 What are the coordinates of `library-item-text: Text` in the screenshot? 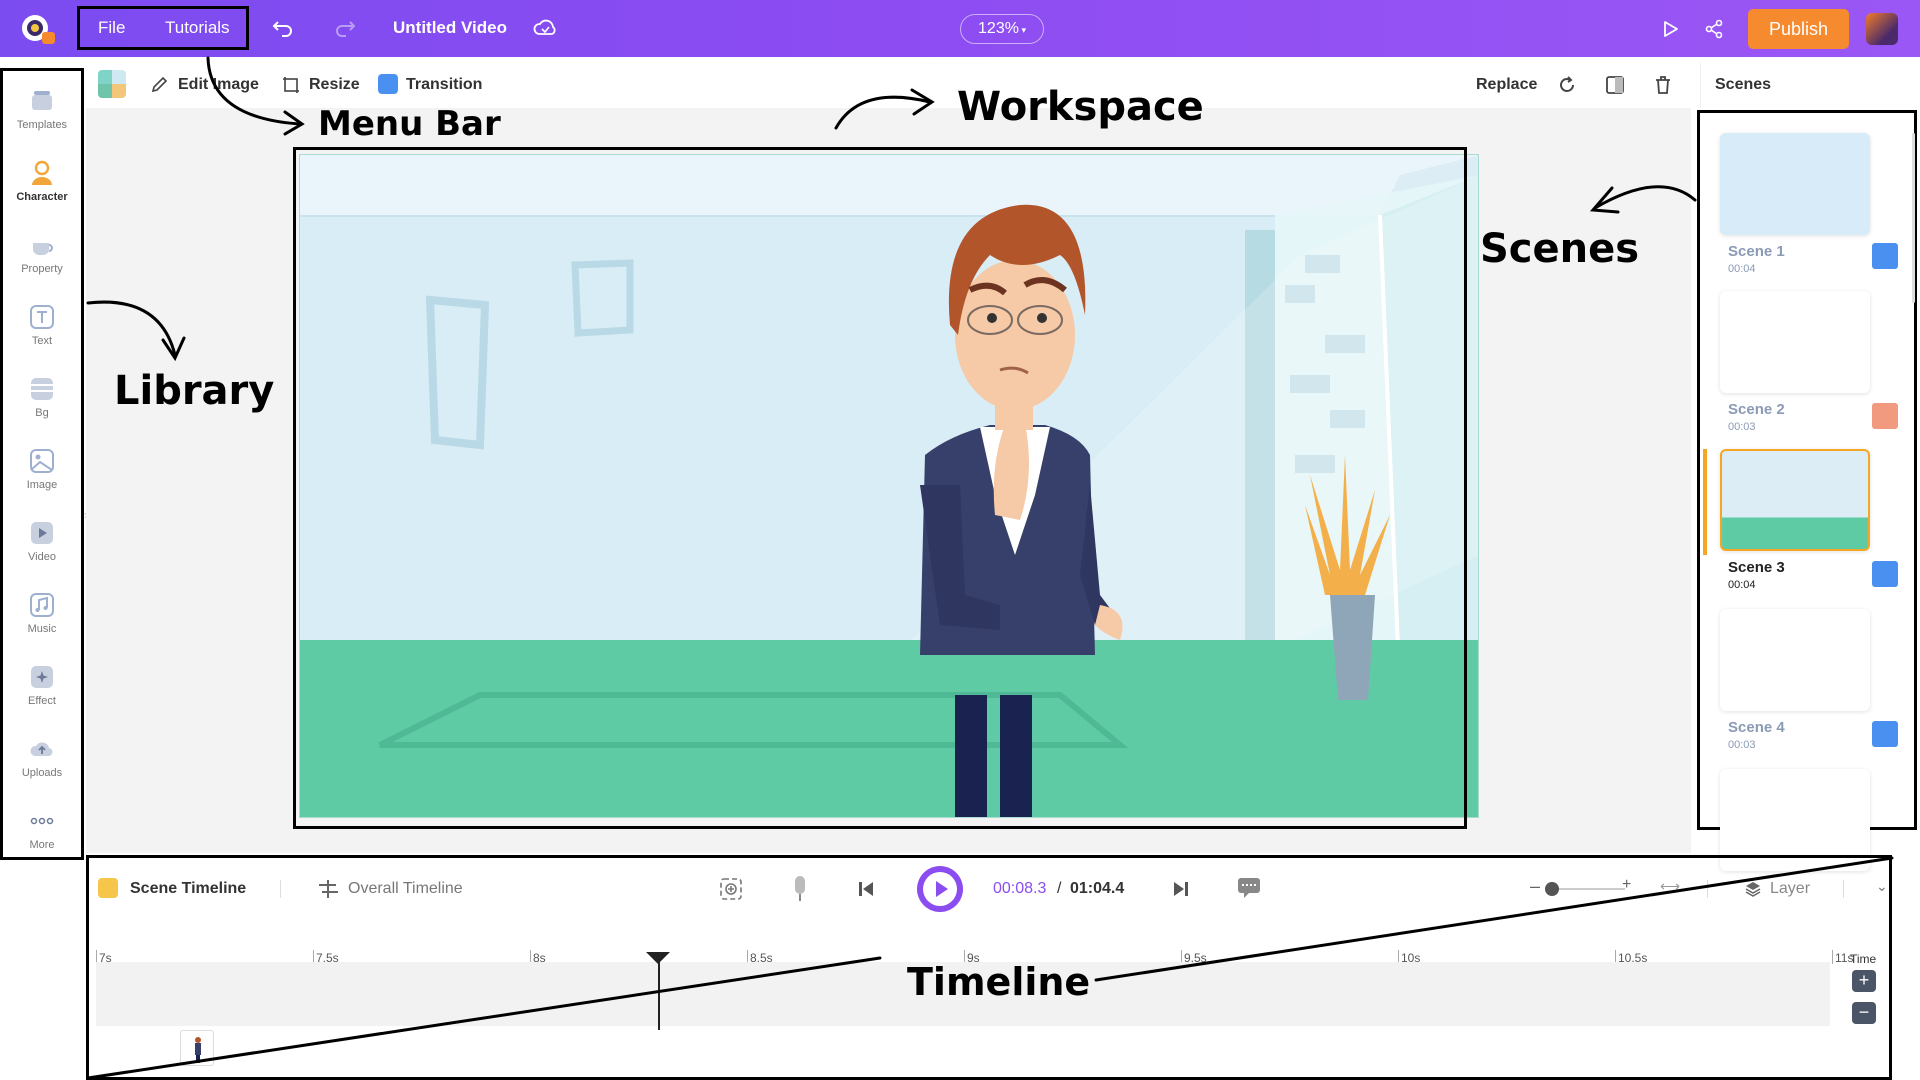 It's located at (42, 325).